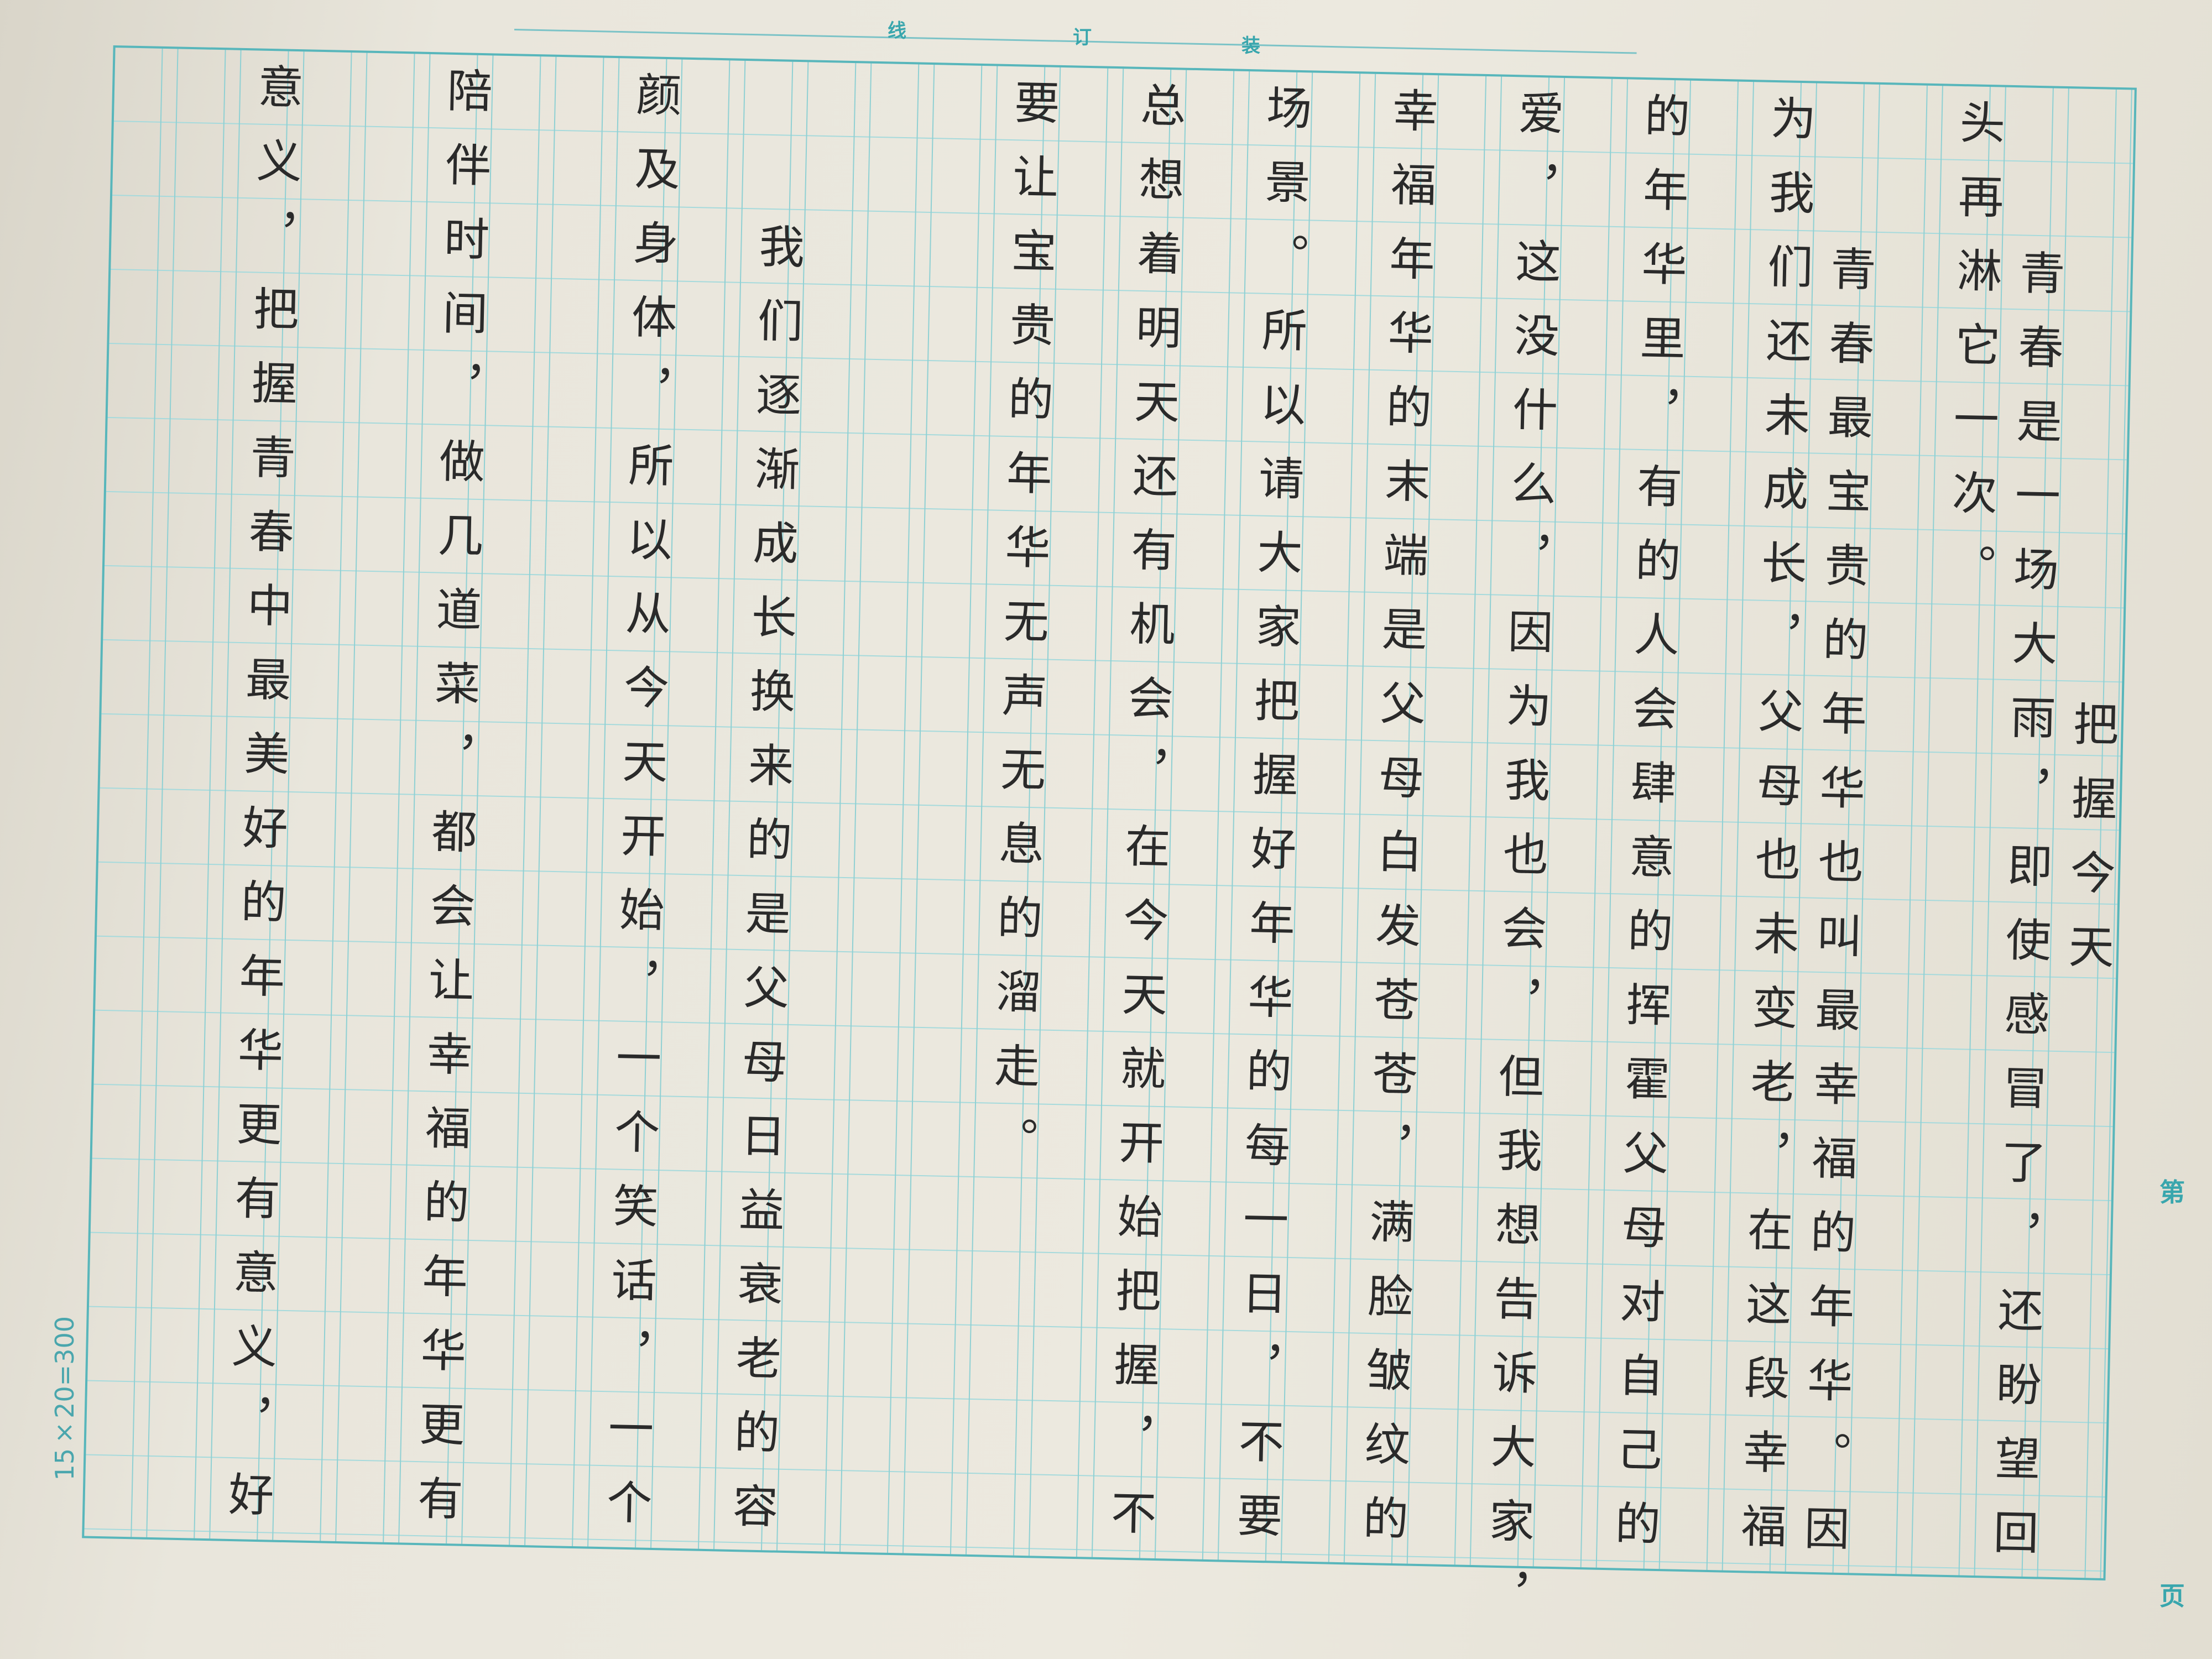 The height and width of the screenshot is (1659, 2212). What do you see at coordinates (897, 31) in the screenshot?
I see `binding-mark-xian: 线` at bounding box center [897, 31].